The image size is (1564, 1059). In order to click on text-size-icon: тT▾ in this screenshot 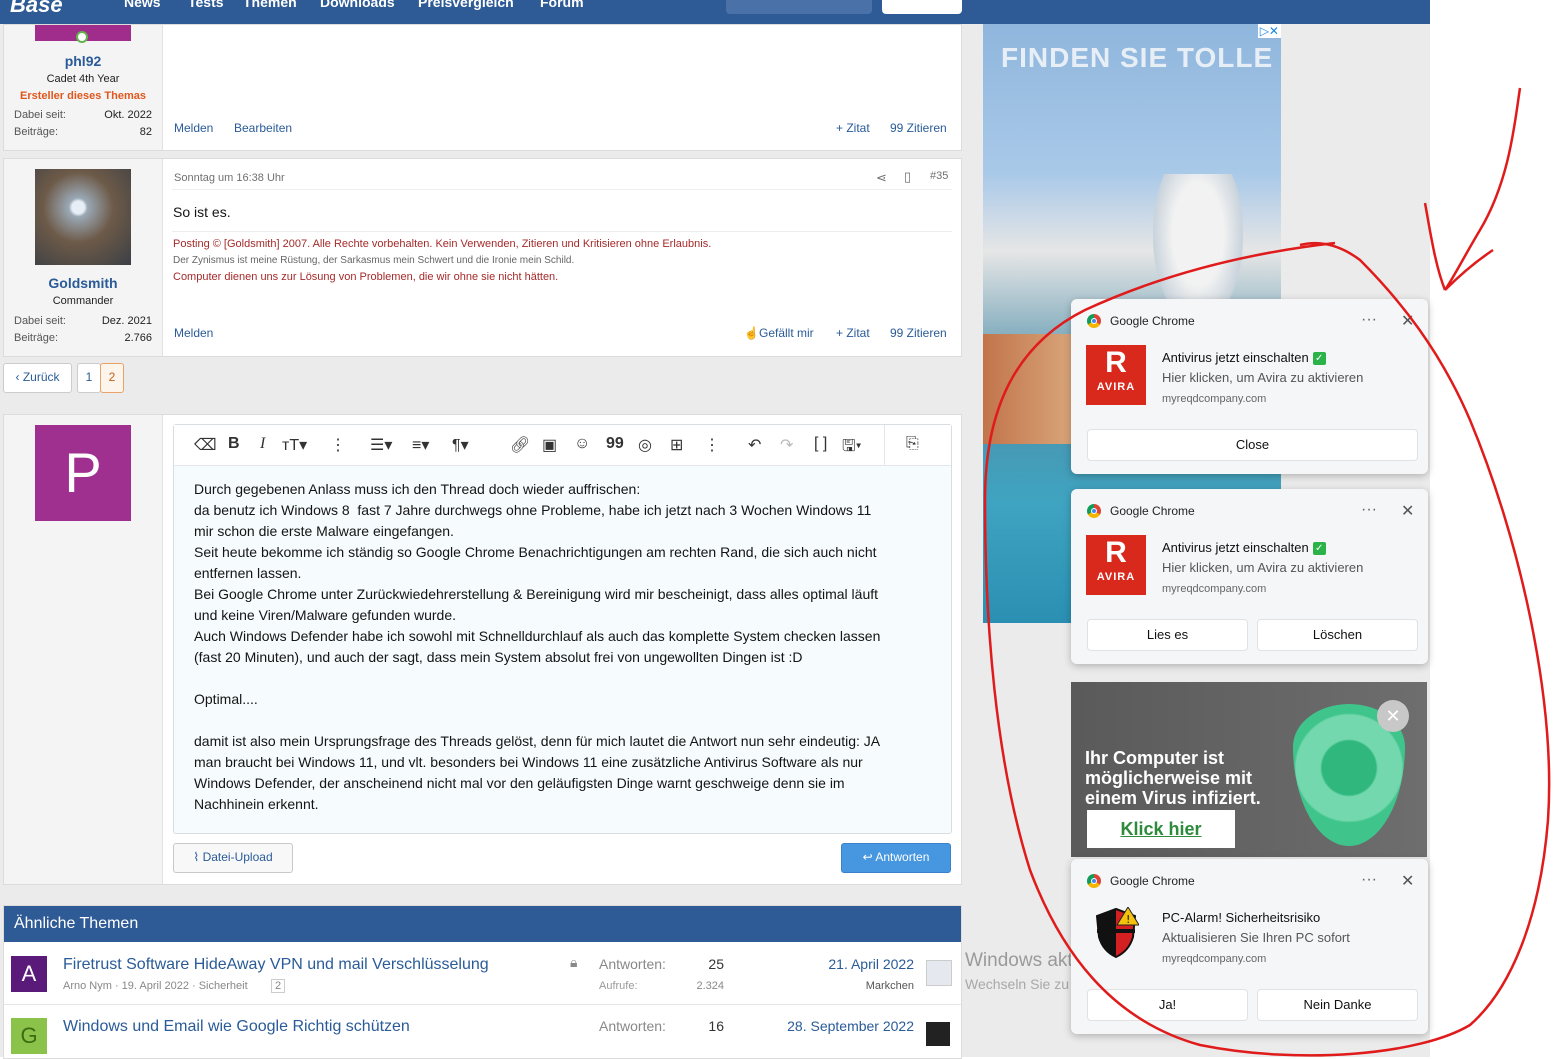, I will do `click(294, 445)`.